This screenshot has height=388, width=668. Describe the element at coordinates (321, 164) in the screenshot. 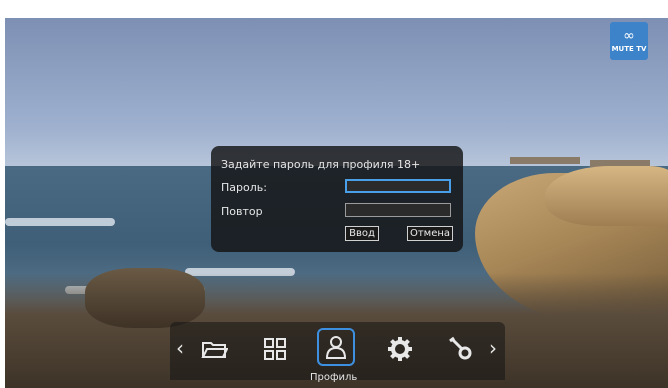

I see `dialog-title: Задайте пароль для профиля 18+` at that location.